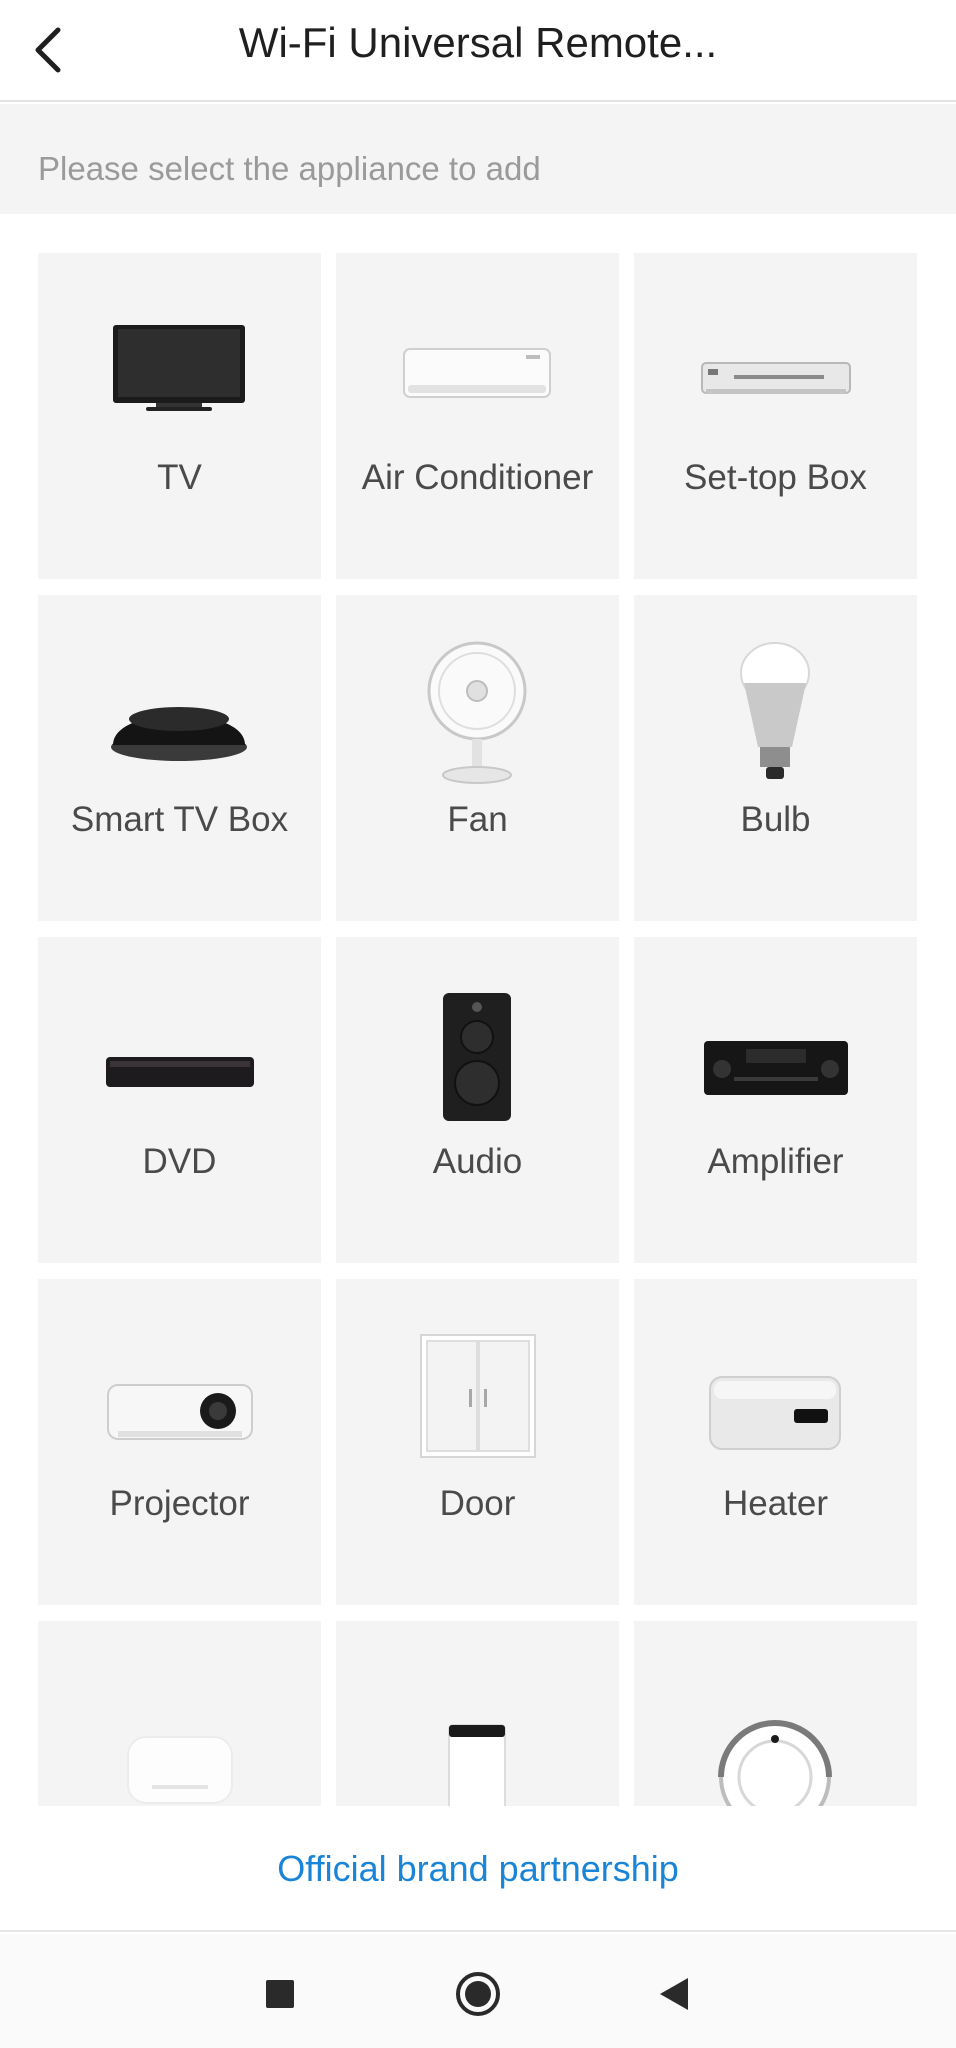 This screenshot has height=2048, width=956. I want to click on tile-label: Door, so click(477, 1503).